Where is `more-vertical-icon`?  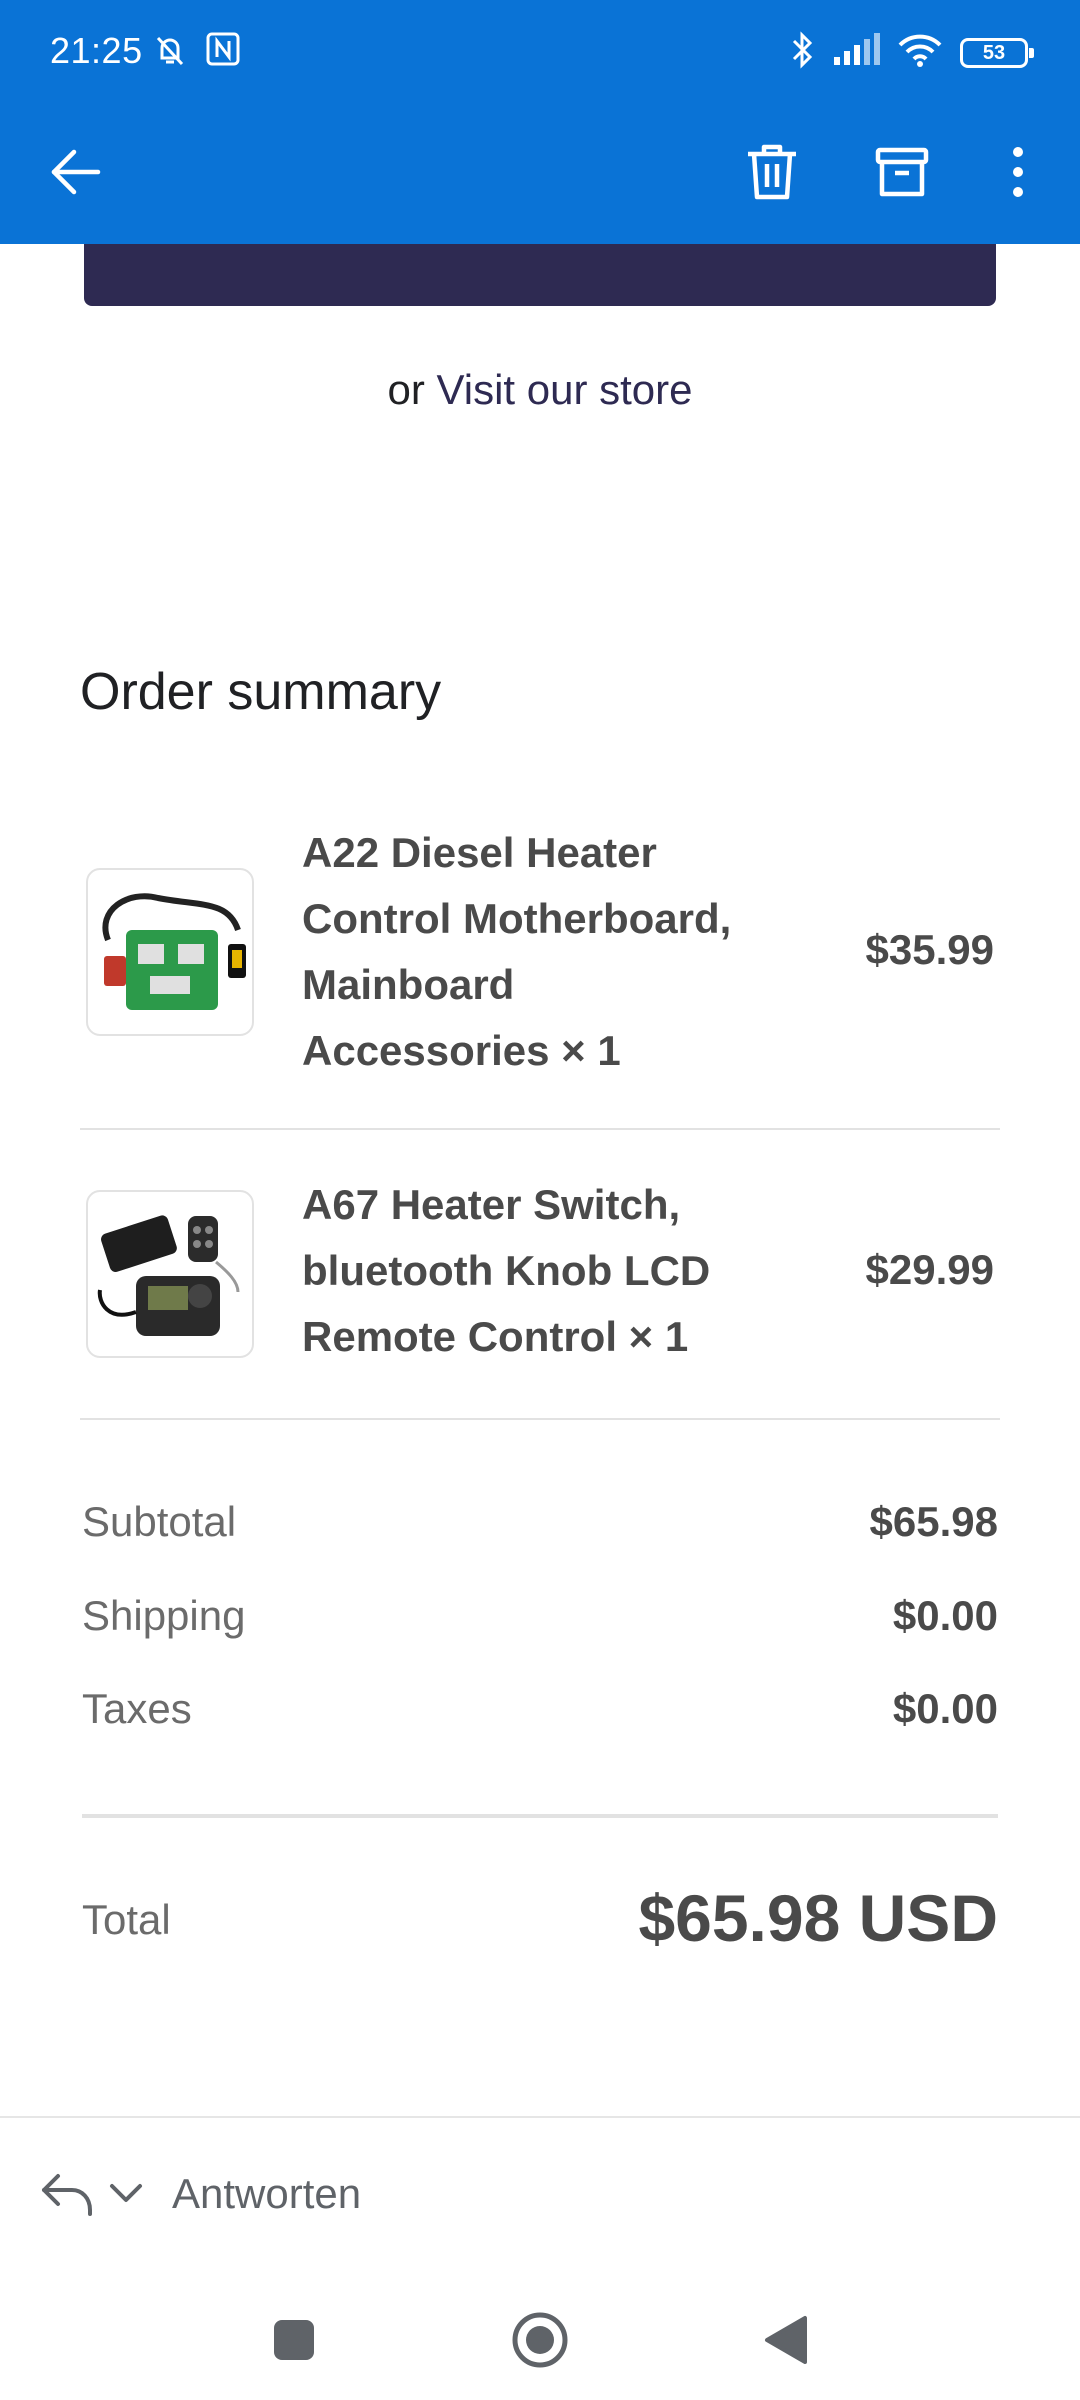
more-vertical-icon is located at coordinates (1018, 174).